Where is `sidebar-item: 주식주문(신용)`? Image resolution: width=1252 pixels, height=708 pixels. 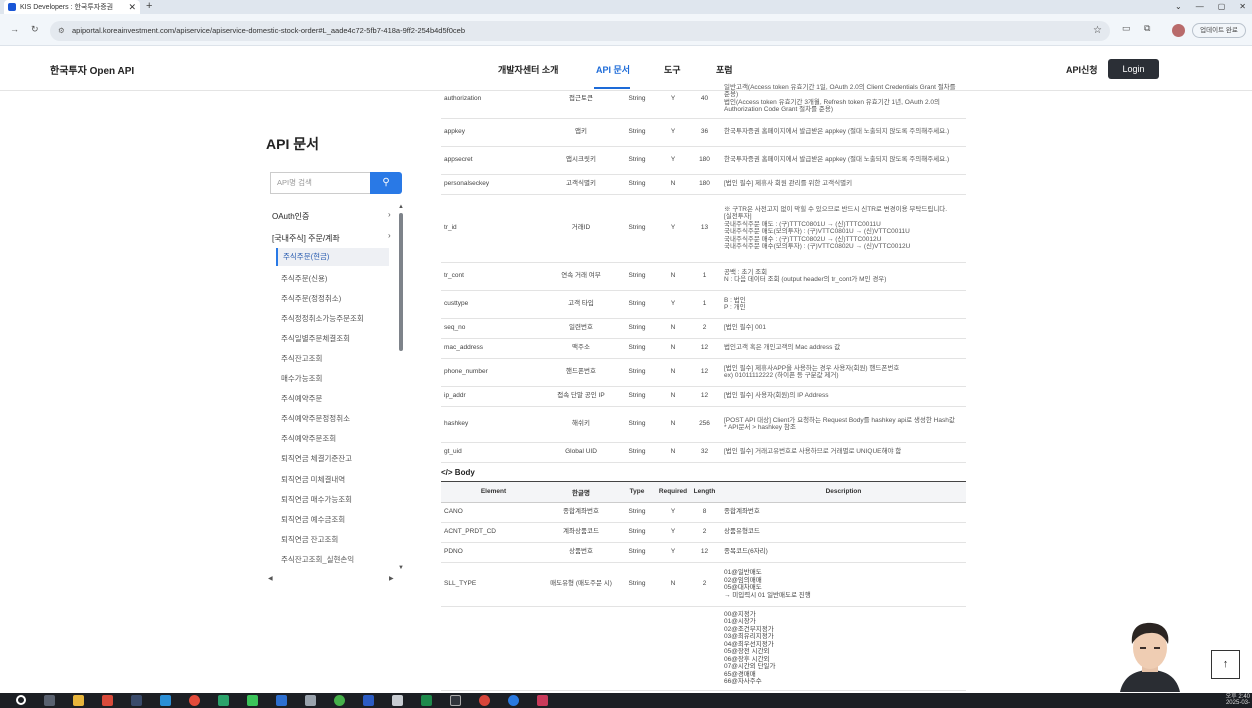
sidebar-item: 주식주문(신용) is located at coordinates (336, 278).